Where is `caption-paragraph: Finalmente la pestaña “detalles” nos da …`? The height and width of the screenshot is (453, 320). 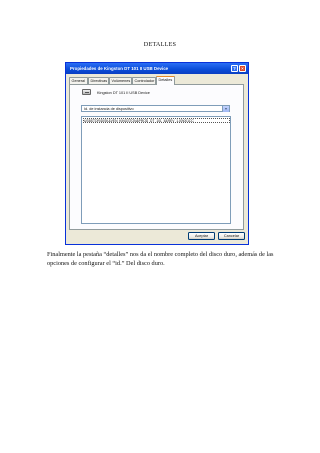 caption-paragraph: Finalmente la pestaña “detalles” nos da … is located at coordinates (160, 259).